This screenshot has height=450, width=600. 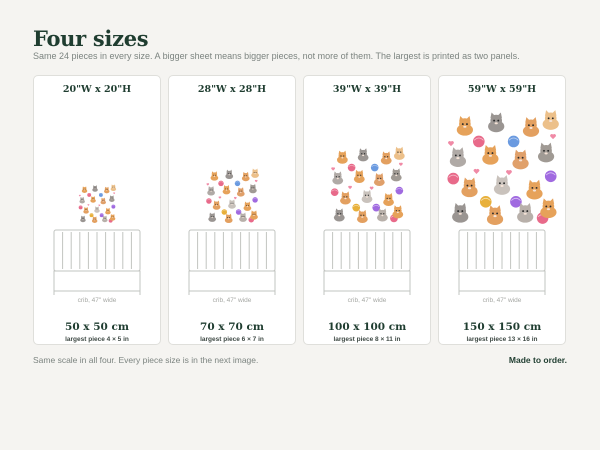 I want to click on card-size-inches: 28"W x 28"H, so click(x=232, y=89).